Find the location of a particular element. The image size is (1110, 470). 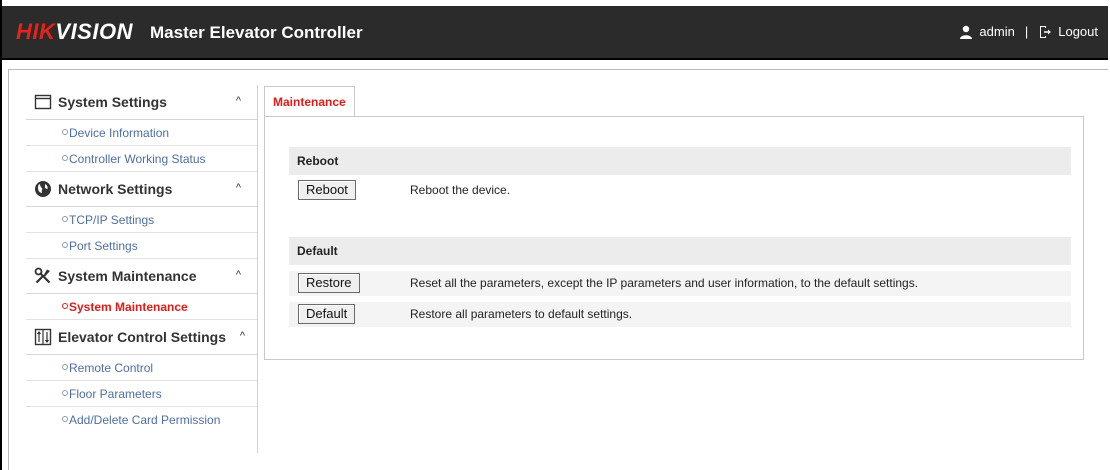

window-icon is located at coordinates (43, 102).